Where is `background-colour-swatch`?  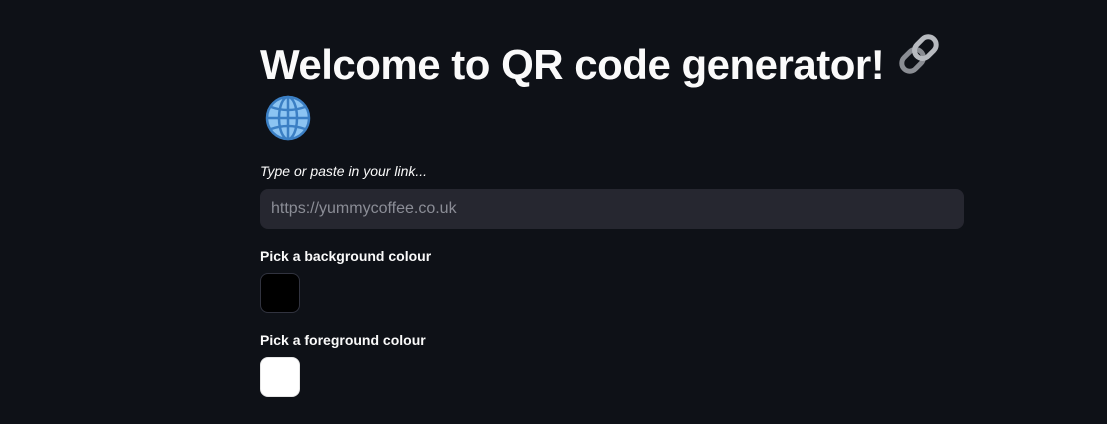
background-colour-swatch is located at coordinates (280, 293).